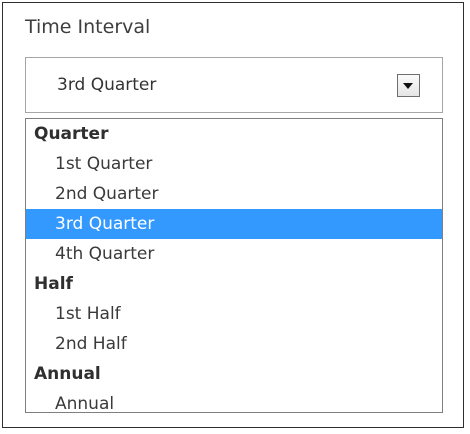 The height and width of the screenshot is (434, 470). What do you see at coordinates (234, 404) in the screenshot?
I see `option-annual: Annual` at bounding box center [234, 404].